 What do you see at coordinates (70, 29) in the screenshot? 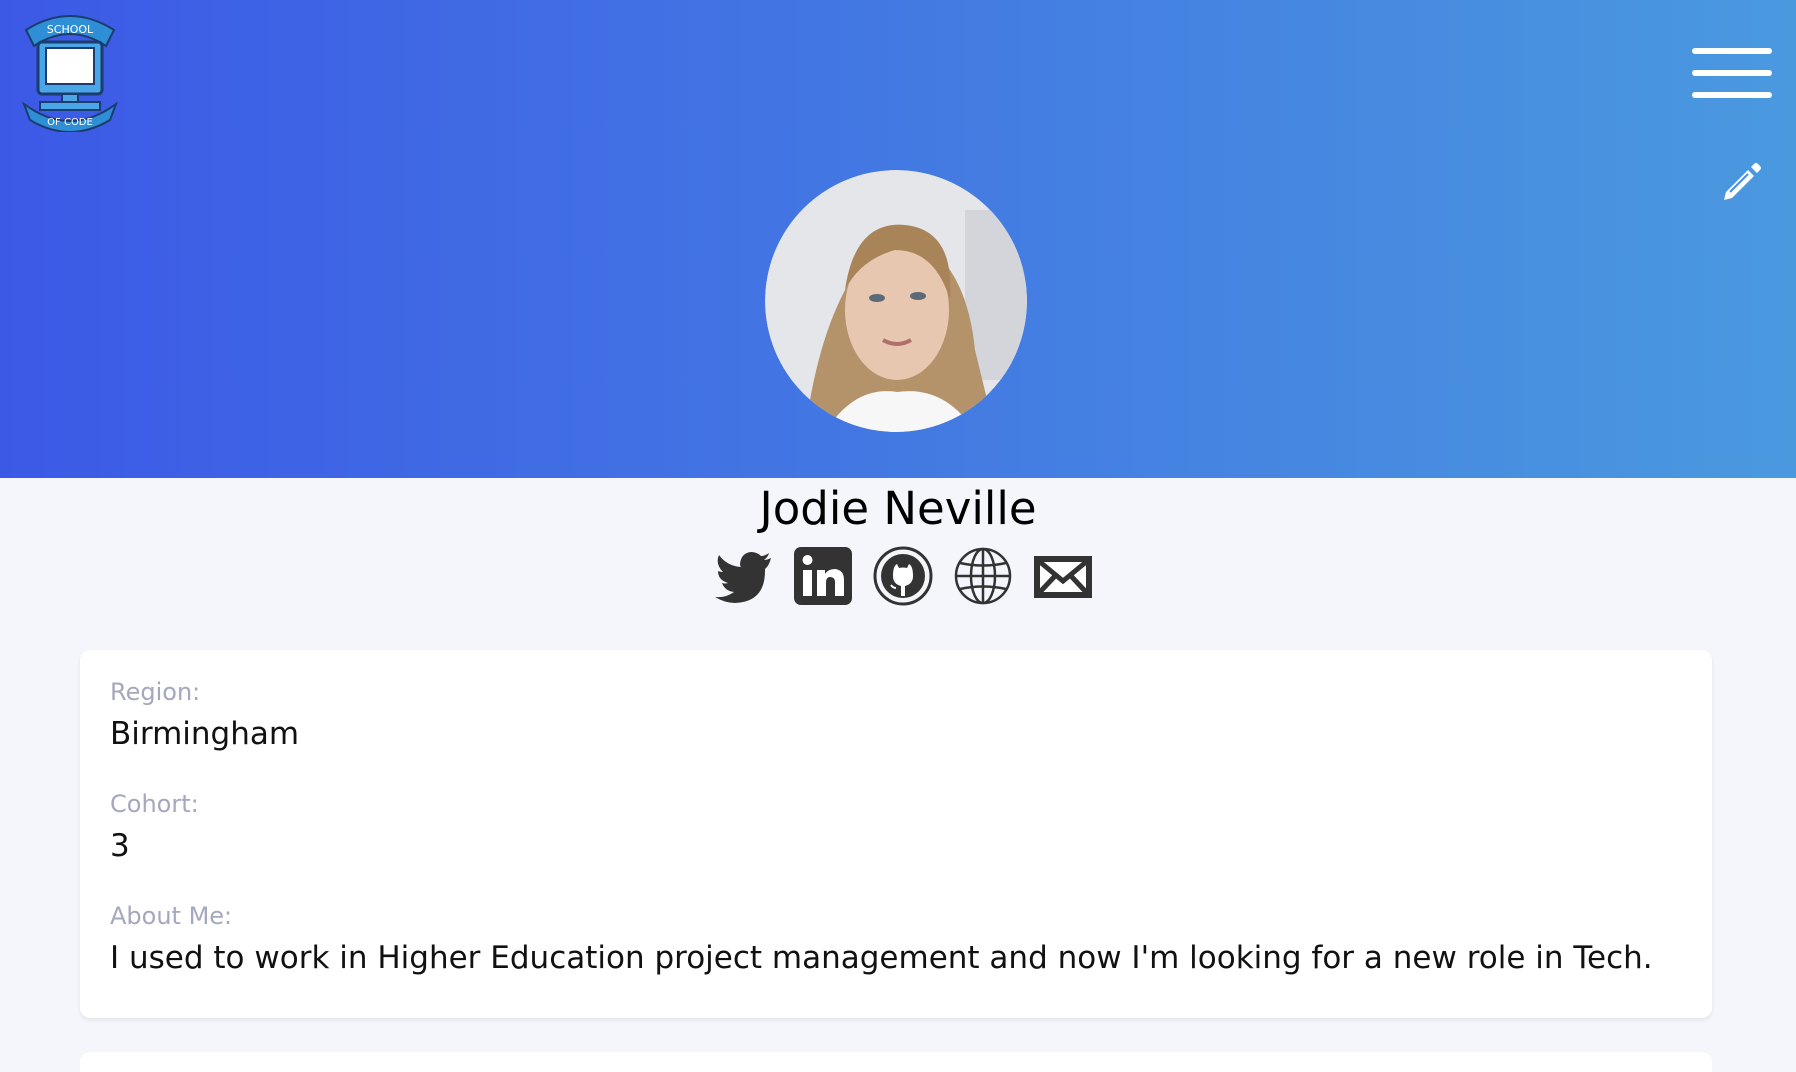
I see `logo-text-top: SCHOOL` at bounding box center [70, 29].